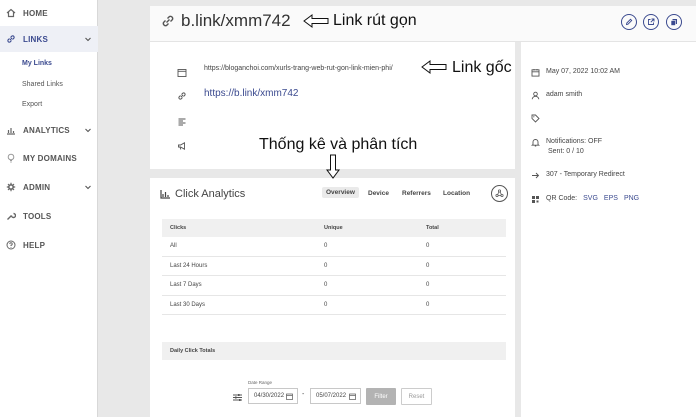 The height and width of the screenshot is (417, 696). What do you see at coordinates (338, 144) in the screenshot?
I see `annotation-stats: Thống kê và phân tích` at bounding box center [338, 144].